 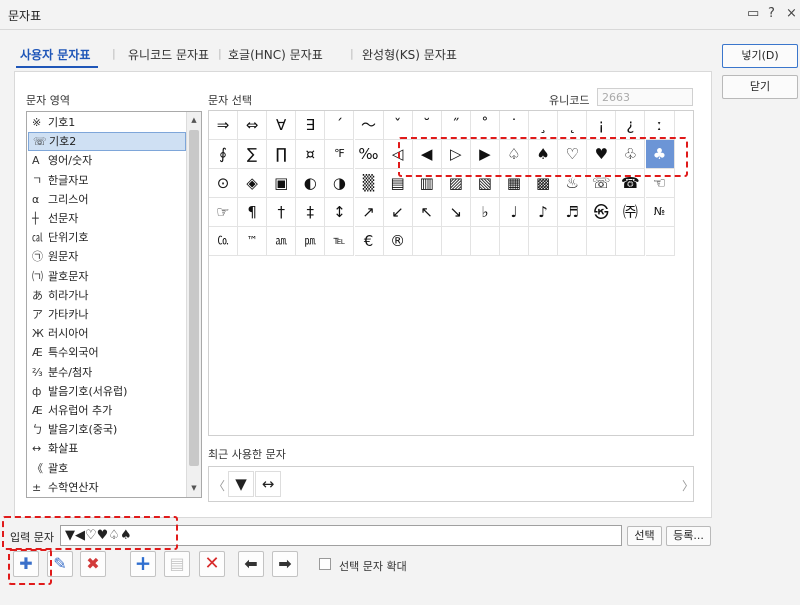 What do you see at coordinates (107, 276) in the screenshot?
I see `area-list-item: ㈀ 괄호문자` at bounding box center [107, 276].